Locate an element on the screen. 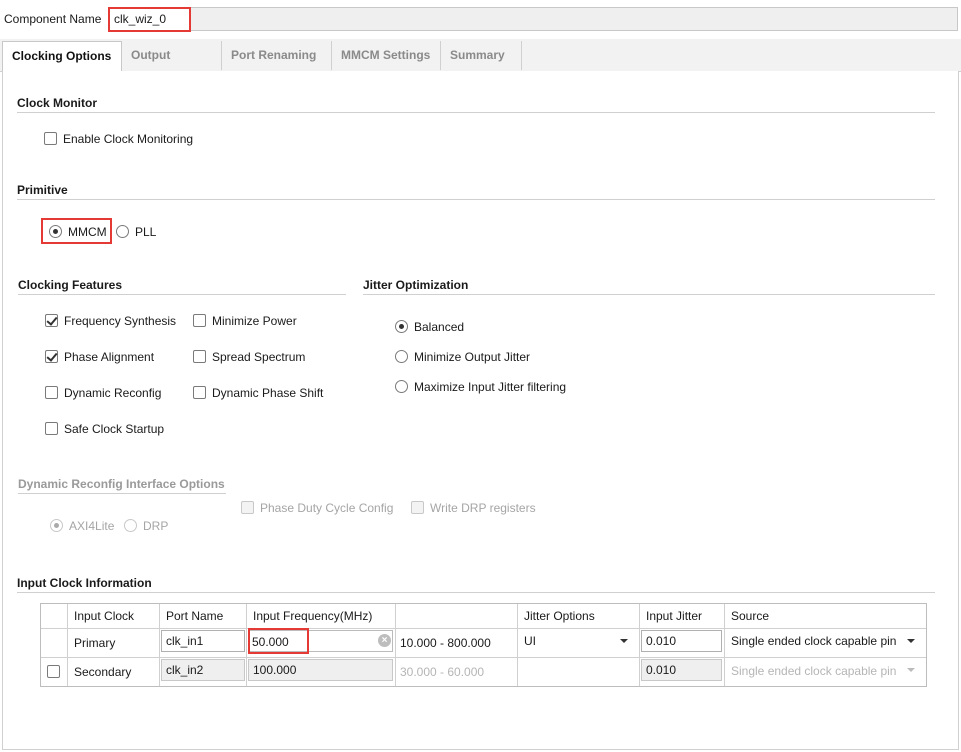  tab-mmcm-settings: MMCM Settings is located at coordinates (386, 55).